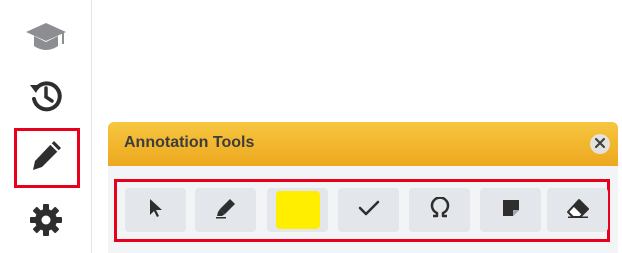  I want to click on sidebar-item-settings, so click(46, 220).